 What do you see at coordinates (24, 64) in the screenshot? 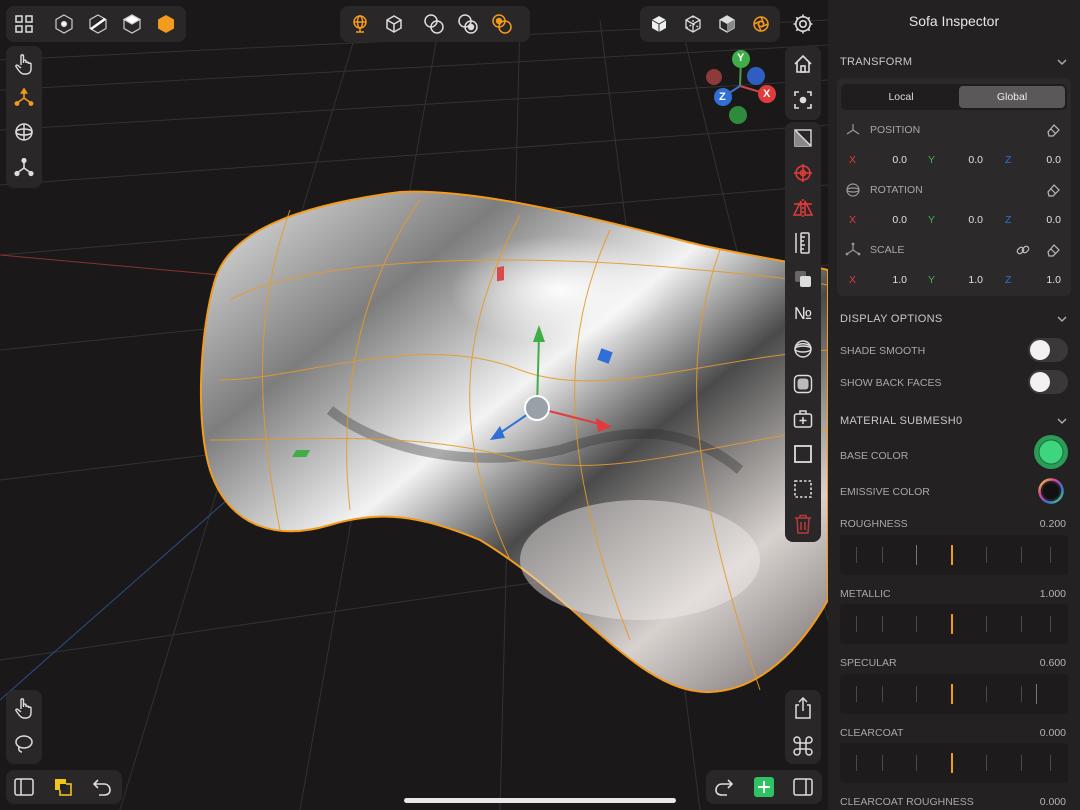
I see `touch-select-icon` at bounding box center [24, 64].